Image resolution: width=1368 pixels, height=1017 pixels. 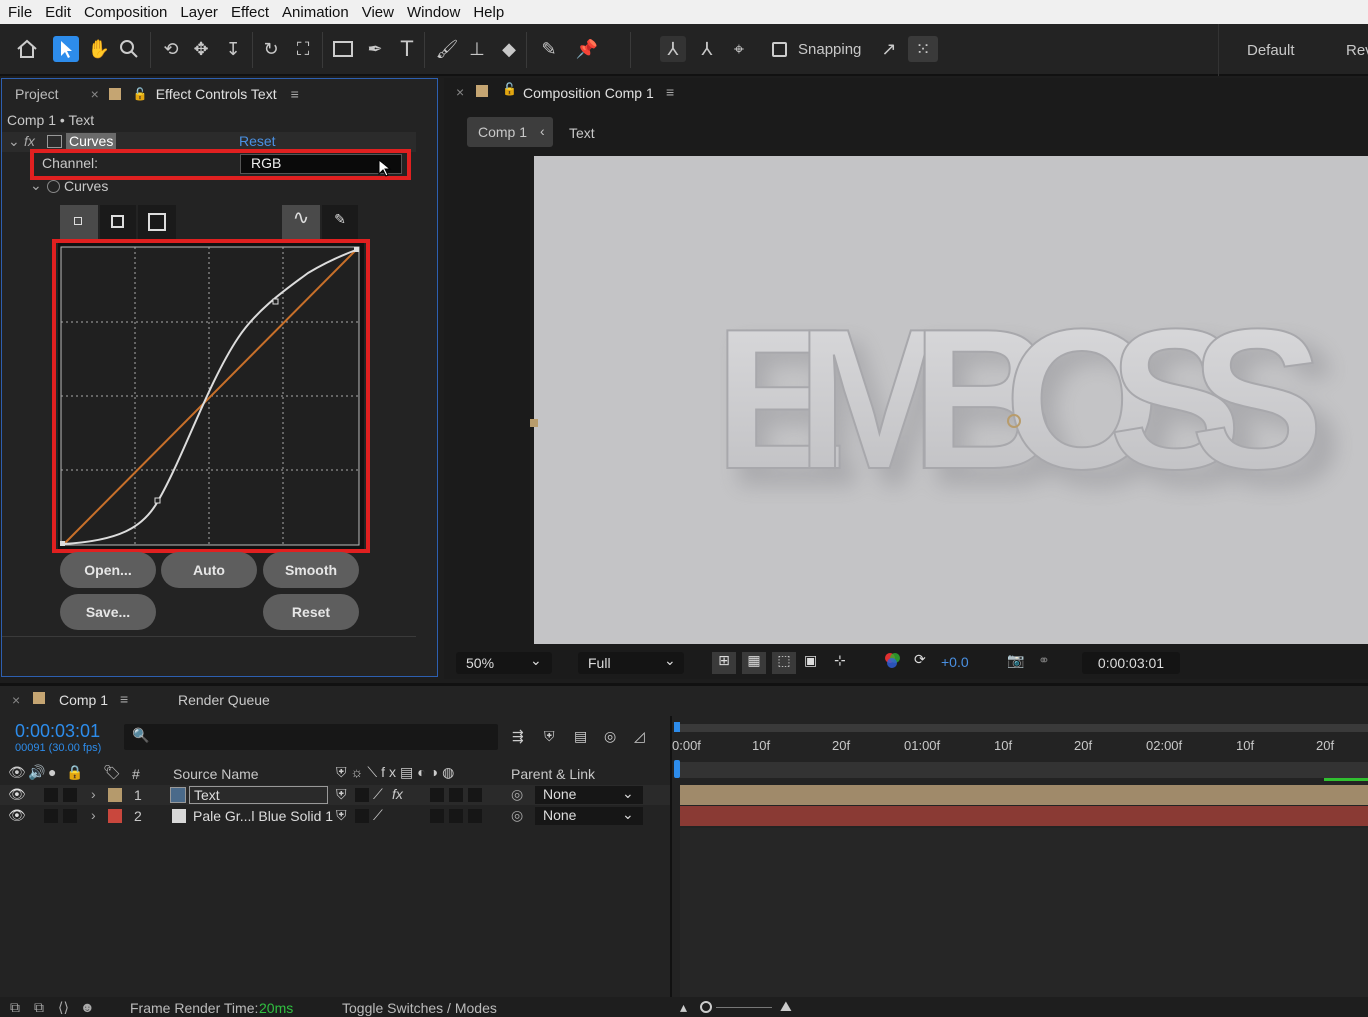 I want to click on snapshot-icon: 📷, so click(x=1015, y=660).